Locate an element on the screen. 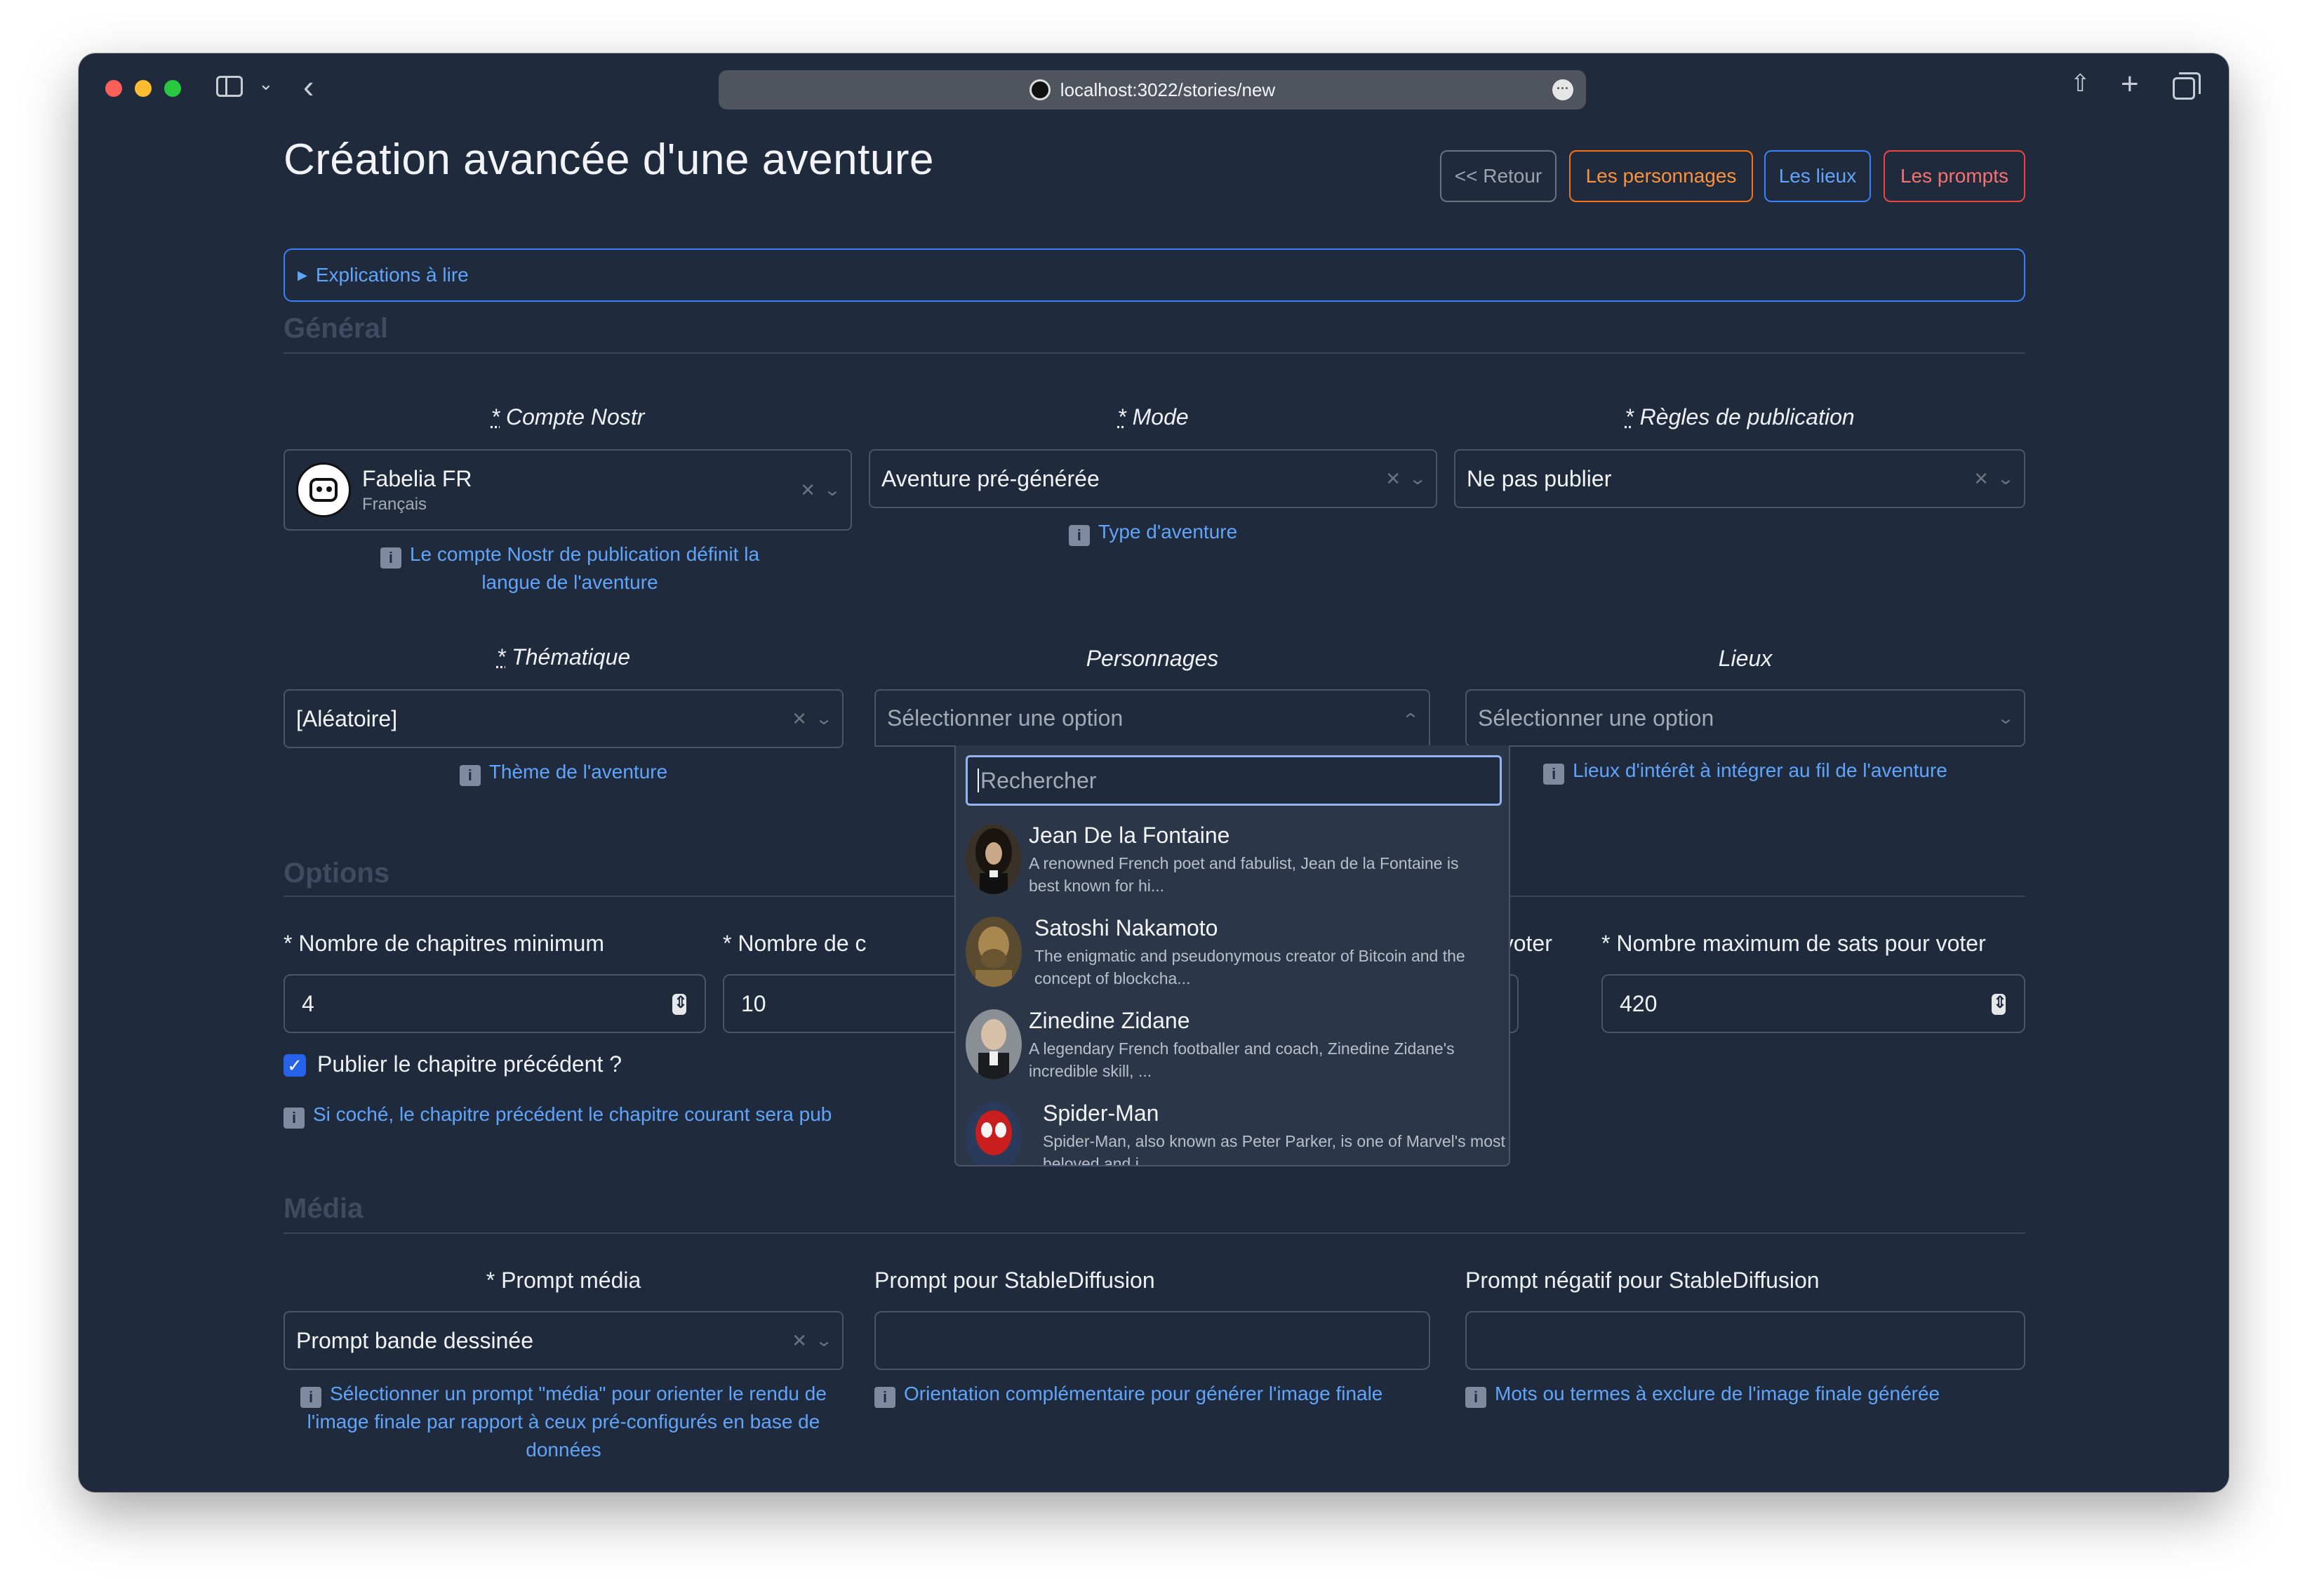 This screenshot has height=1596, width=2306. thematique-value: [Aléatoire] is located at coordinates (347, 718).